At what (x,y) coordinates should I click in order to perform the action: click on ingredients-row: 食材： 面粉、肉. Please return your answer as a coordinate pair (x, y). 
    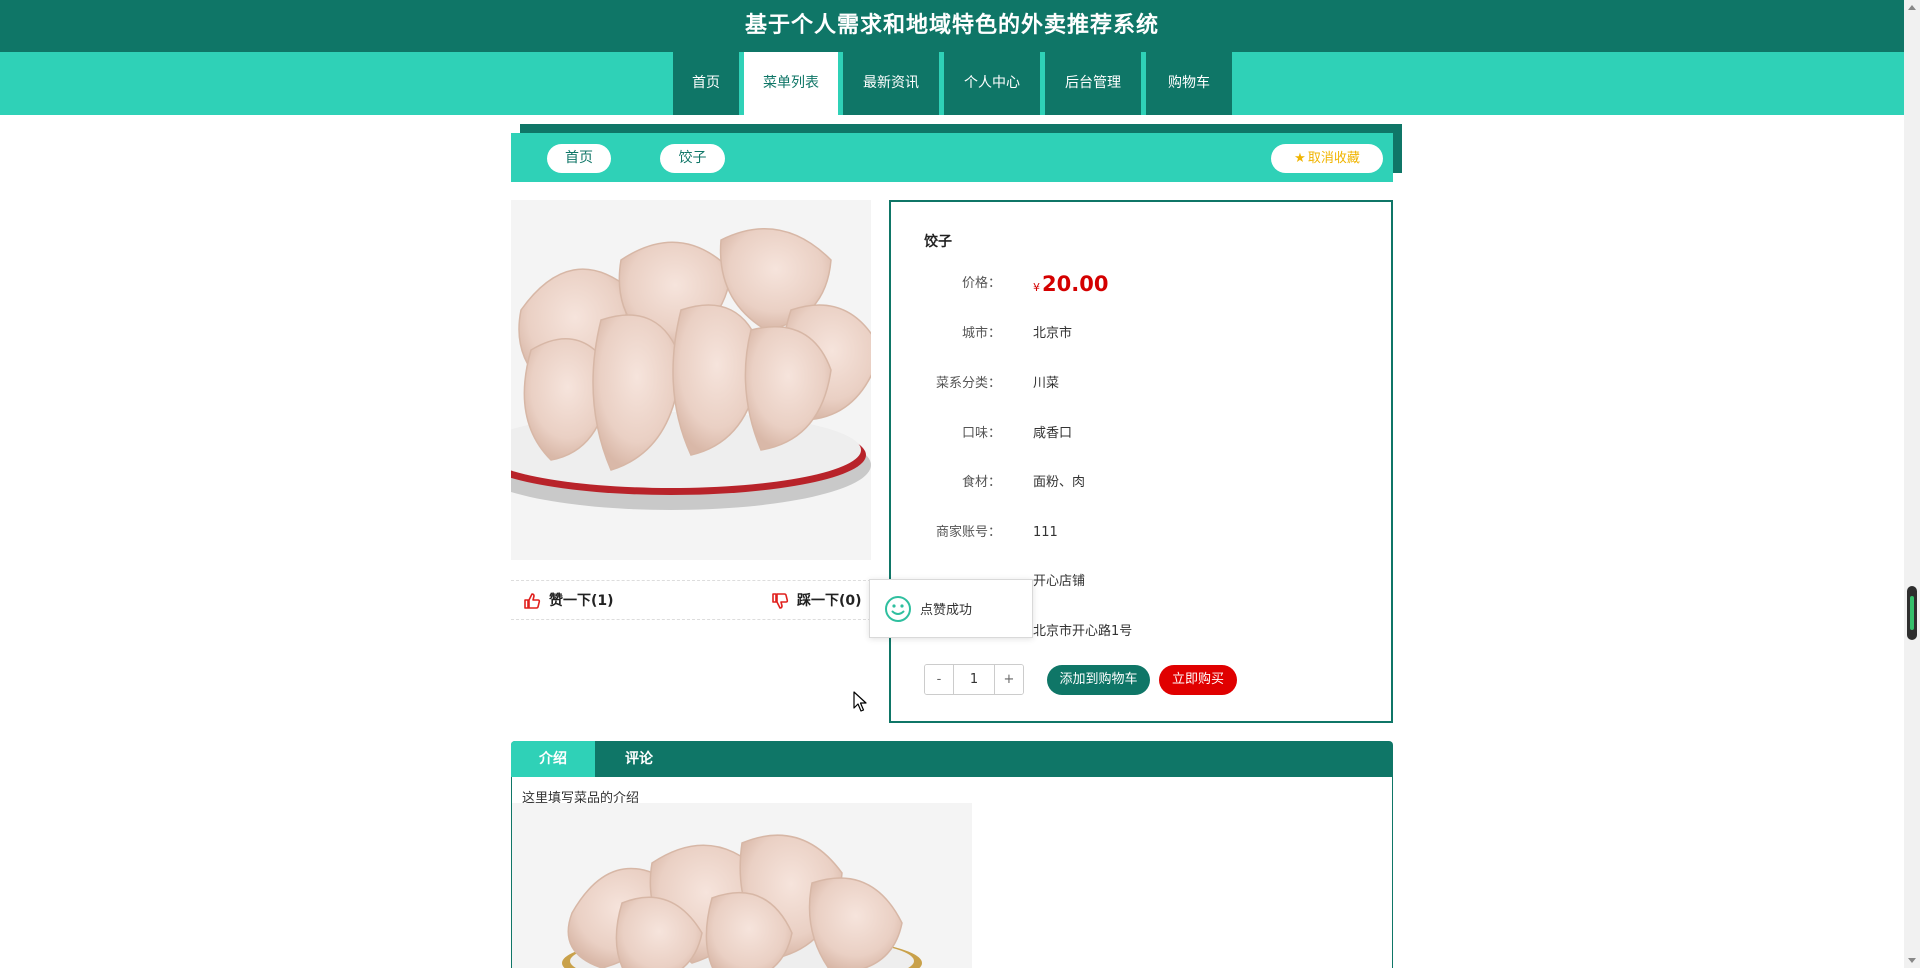
    Looking at the image, I should click on (1141, 483).